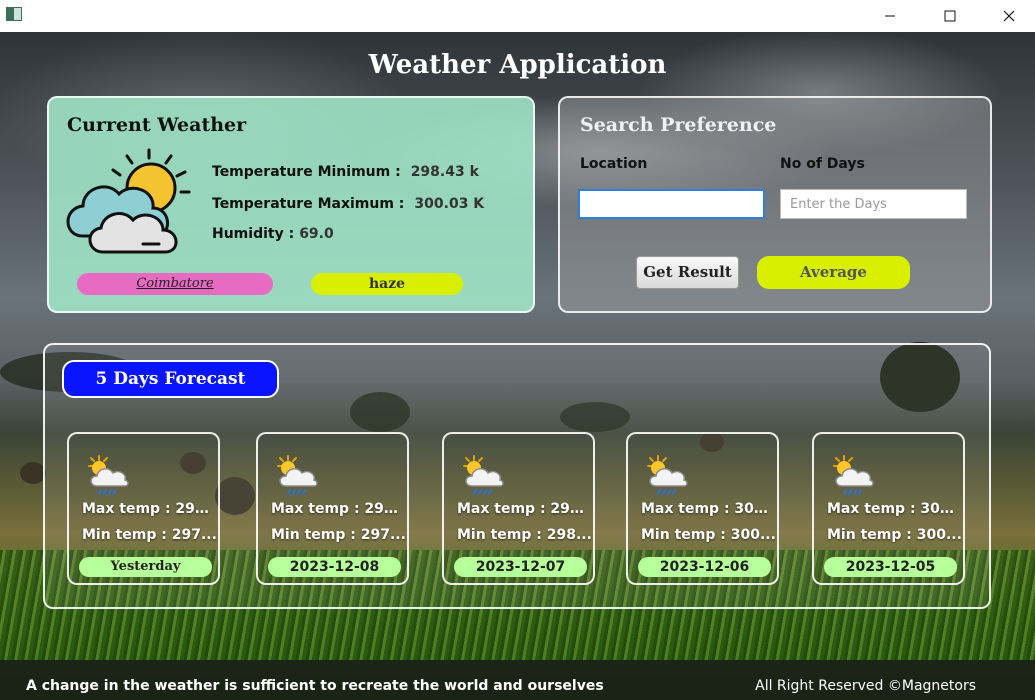  What do you see at coordinates (387, 284) in the screenshot?
I see `condition-badge: haze` at bounding box center [387, 284].